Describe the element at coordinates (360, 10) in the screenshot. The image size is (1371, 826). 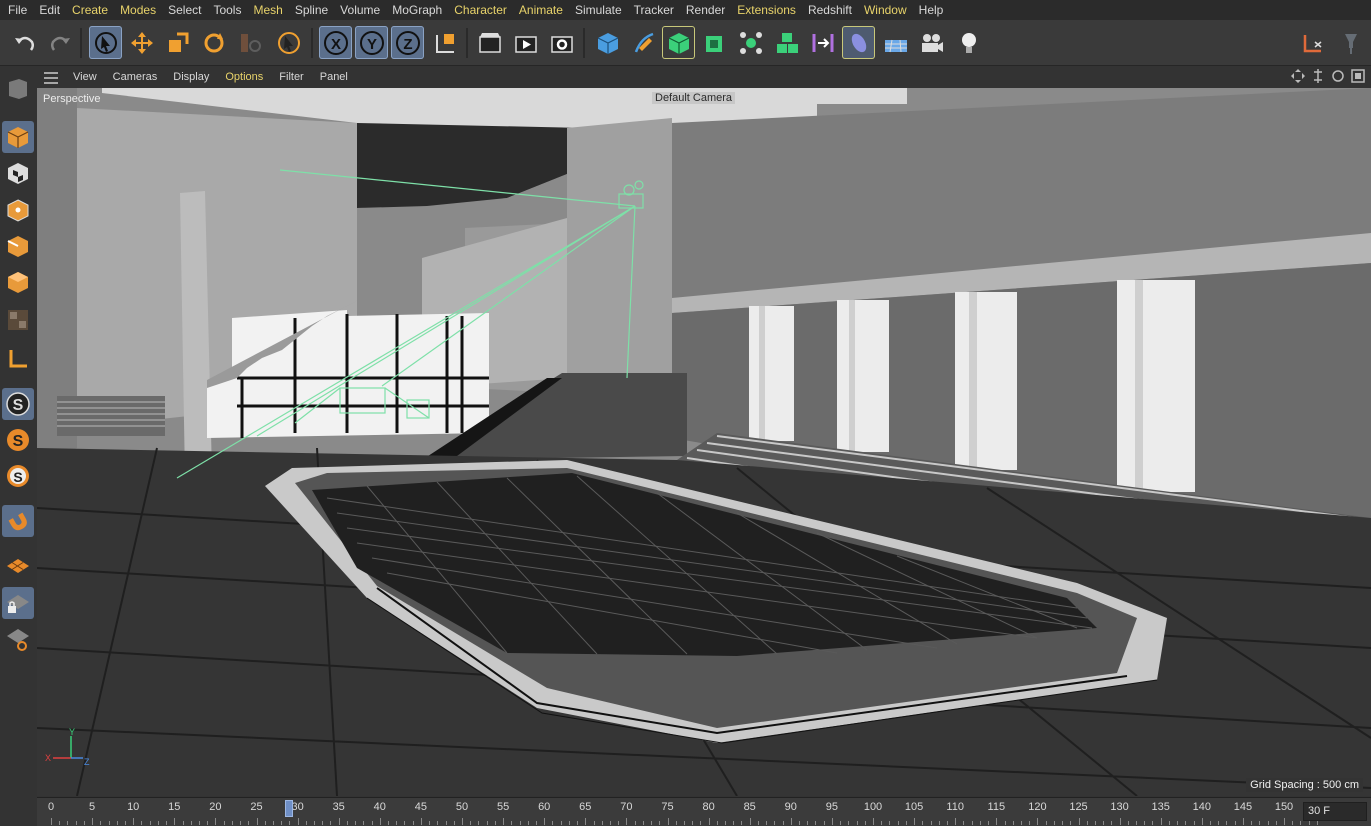
I see `menu-item-volume: Volume` at that location.